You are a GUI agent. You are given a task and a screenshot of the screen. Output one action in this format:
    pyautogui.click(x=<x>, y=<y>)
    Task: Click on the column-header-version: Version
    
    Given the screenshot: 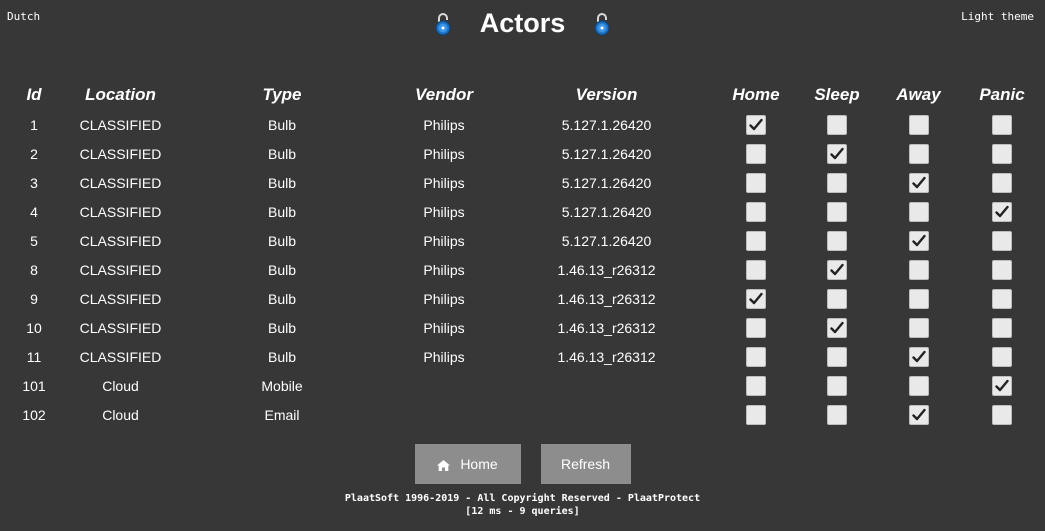 What is the action you would take?
    pyautogui.click(x=606, y=95)
    